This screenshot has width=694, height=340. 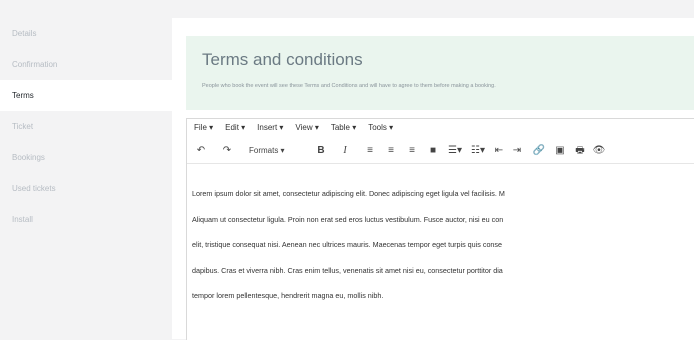 I want to click on align-right-icon: ≡, so click(x=412, y=151).